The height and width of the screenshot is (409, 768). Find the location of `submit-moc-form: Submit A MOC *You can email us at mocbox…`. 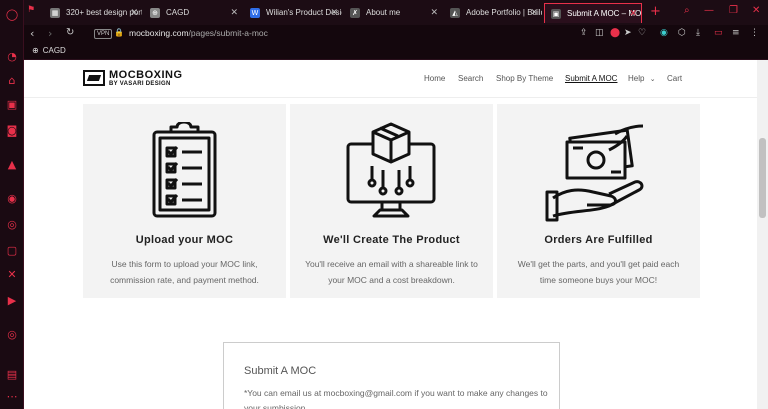

submit-moc-form: Submit A MOC *You can email us at mocbox… is located at coordinates (391, 375).